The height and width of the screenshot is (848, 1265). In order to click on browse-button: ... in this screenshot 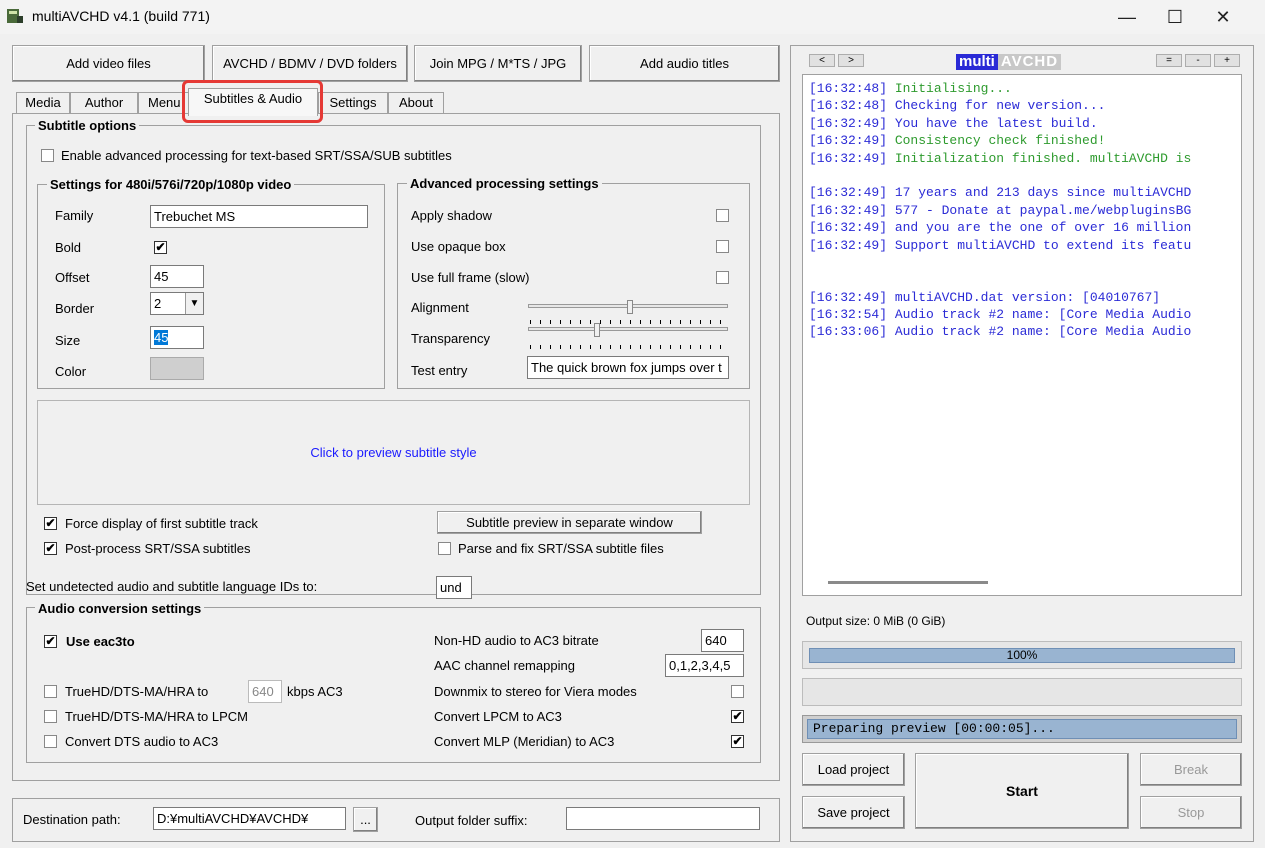, I will do `click(365, 819)`.